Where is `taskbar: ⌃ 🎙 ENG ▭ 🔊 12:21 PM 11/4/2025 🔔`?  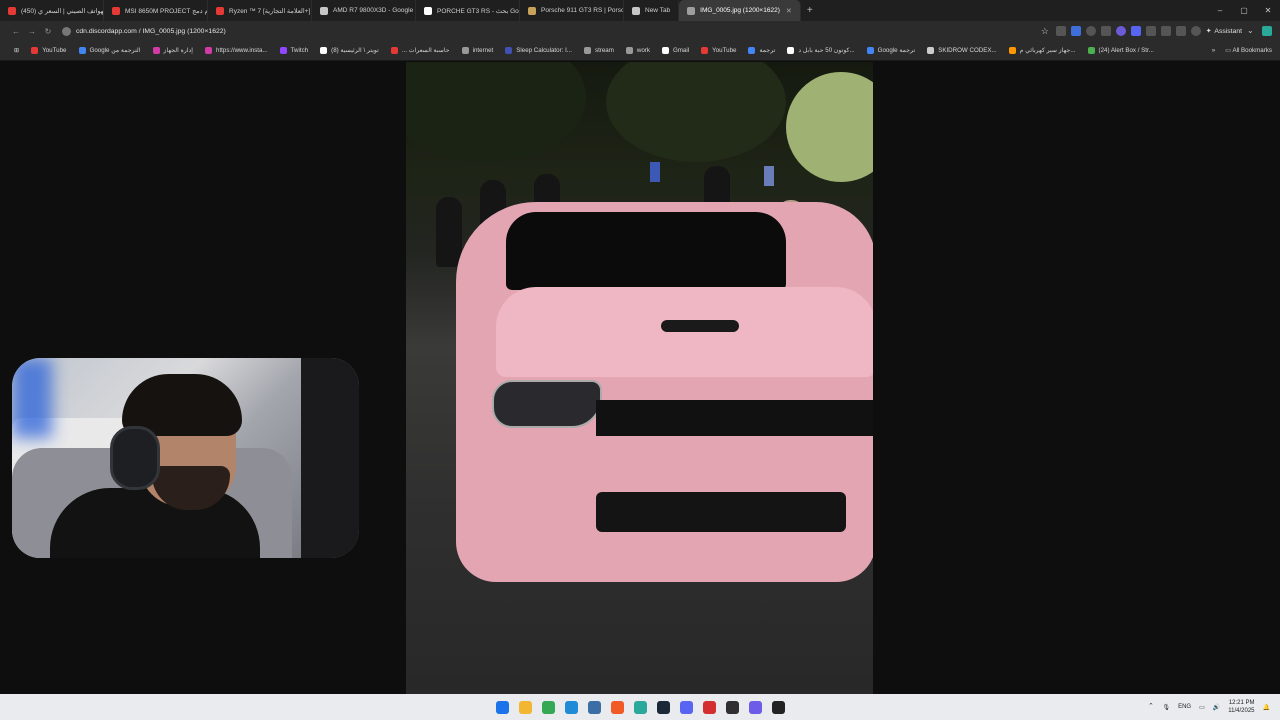 taskbar: ⌃ 🎙 ENG ▭ 🔊 12:21 PM 11/4/2025 🔔 is located at coordinates (640, 707).